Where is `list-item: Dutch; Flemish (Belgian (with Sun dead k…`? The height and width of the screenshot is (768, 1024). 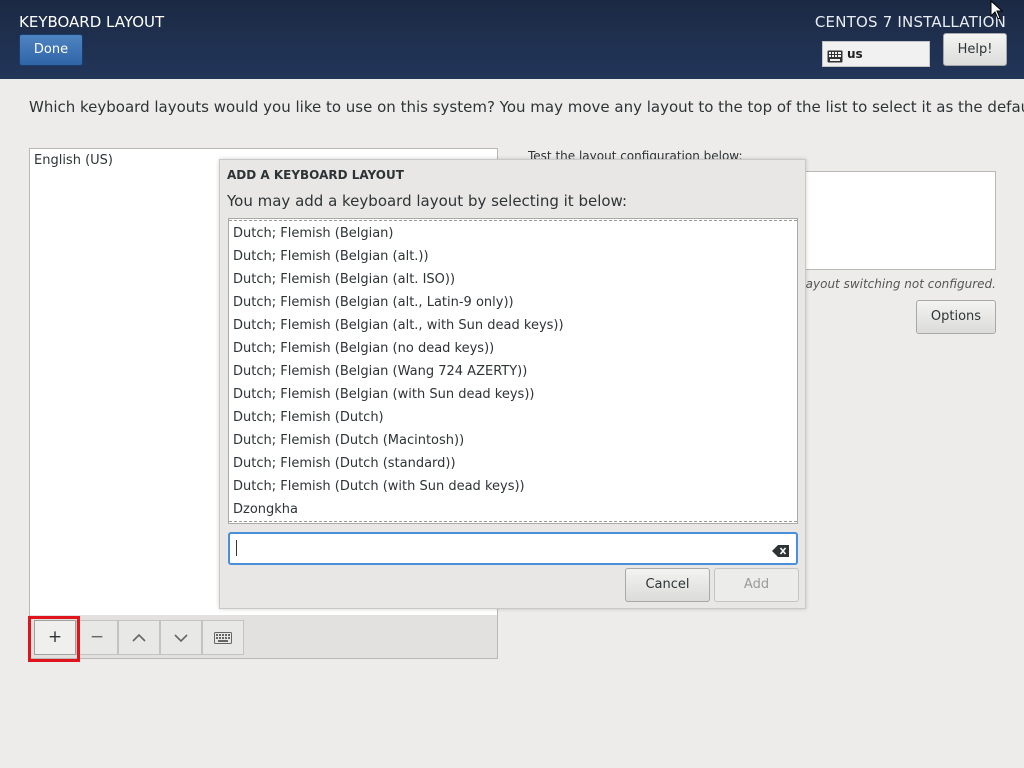
list-item: Dutch; Flemish (Belgian (with Sun dead k… is located at coordinates (513, 394).